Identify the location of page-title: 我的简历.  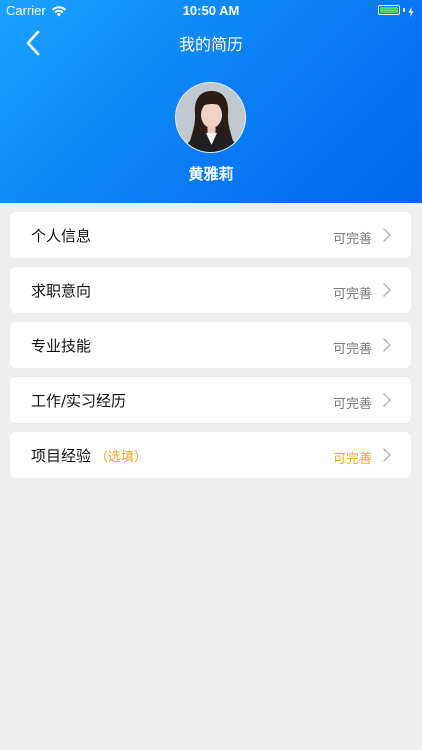
(210, 44).